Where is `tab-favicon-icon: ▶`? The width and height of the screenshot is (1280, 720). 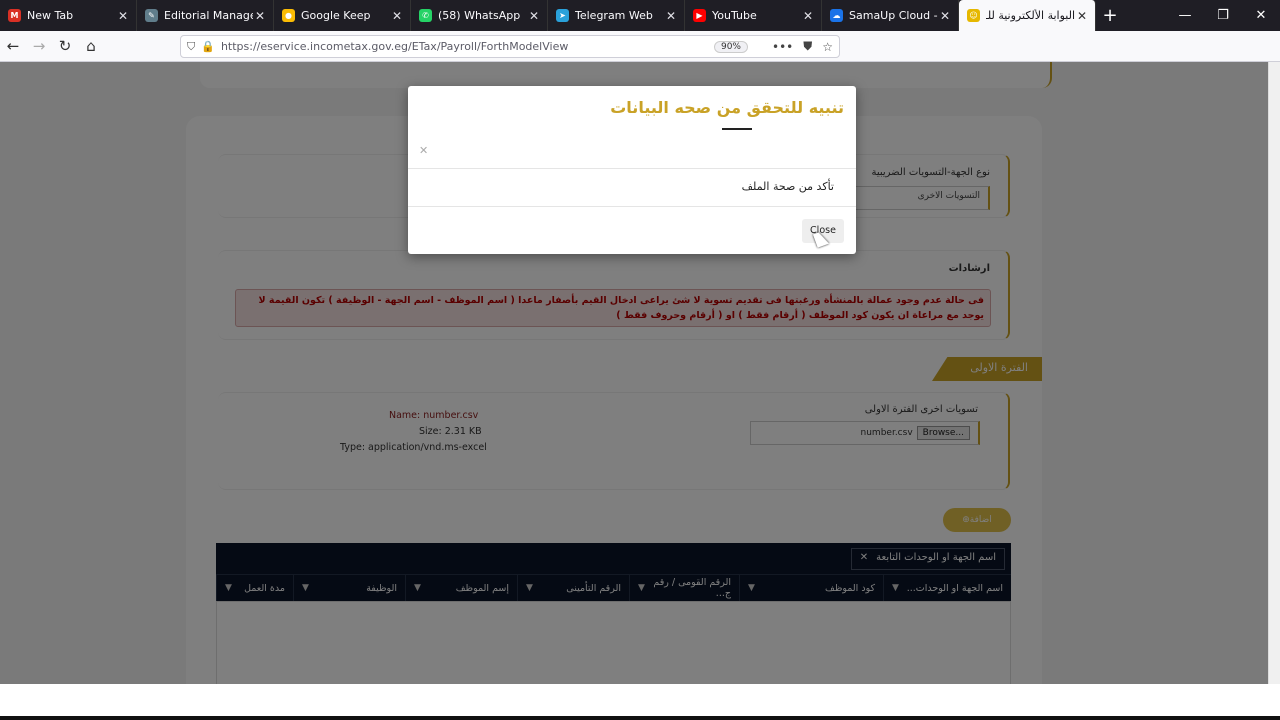 tab-favicon-icon: ▶ is located at coordinates (699, 15).